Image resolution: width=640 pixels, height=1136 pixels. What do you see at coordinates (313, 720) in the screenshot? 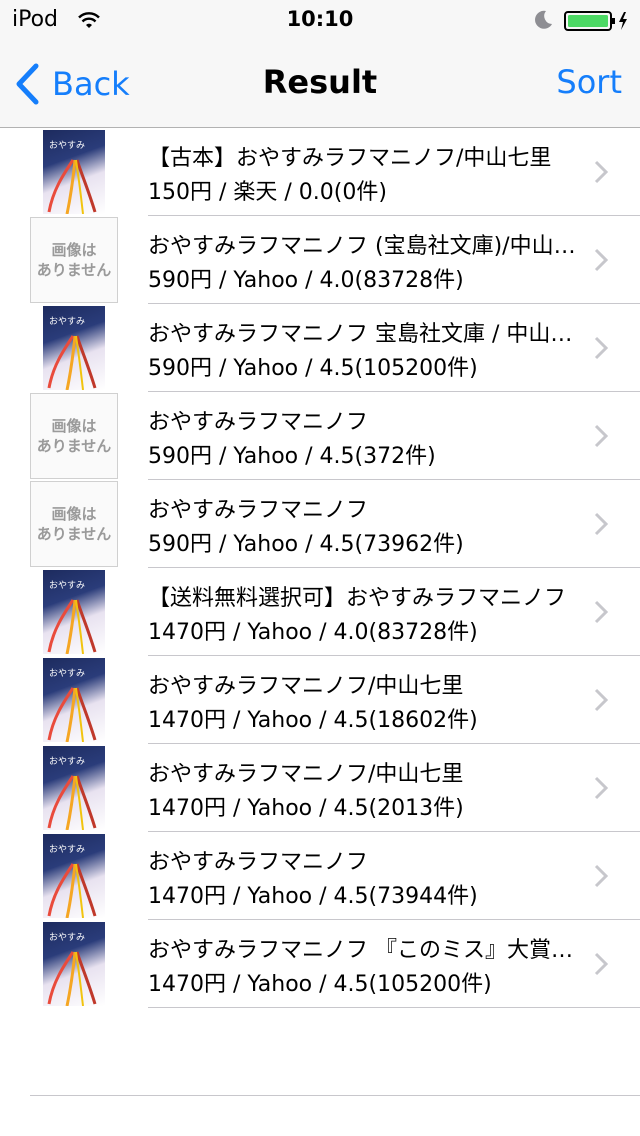
I see `result-subtitle: 1470円 / Yahoo / 4.5(18602件)` at bounding box center [313, 720].